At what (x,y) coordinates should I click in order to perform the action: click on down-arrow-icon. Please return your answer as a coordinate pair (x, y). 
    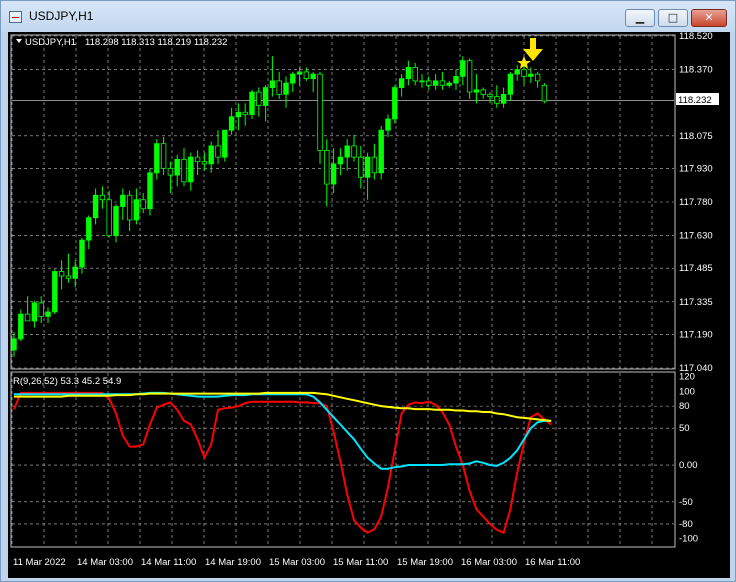
    Looking at the image, I should click on (533, 49).